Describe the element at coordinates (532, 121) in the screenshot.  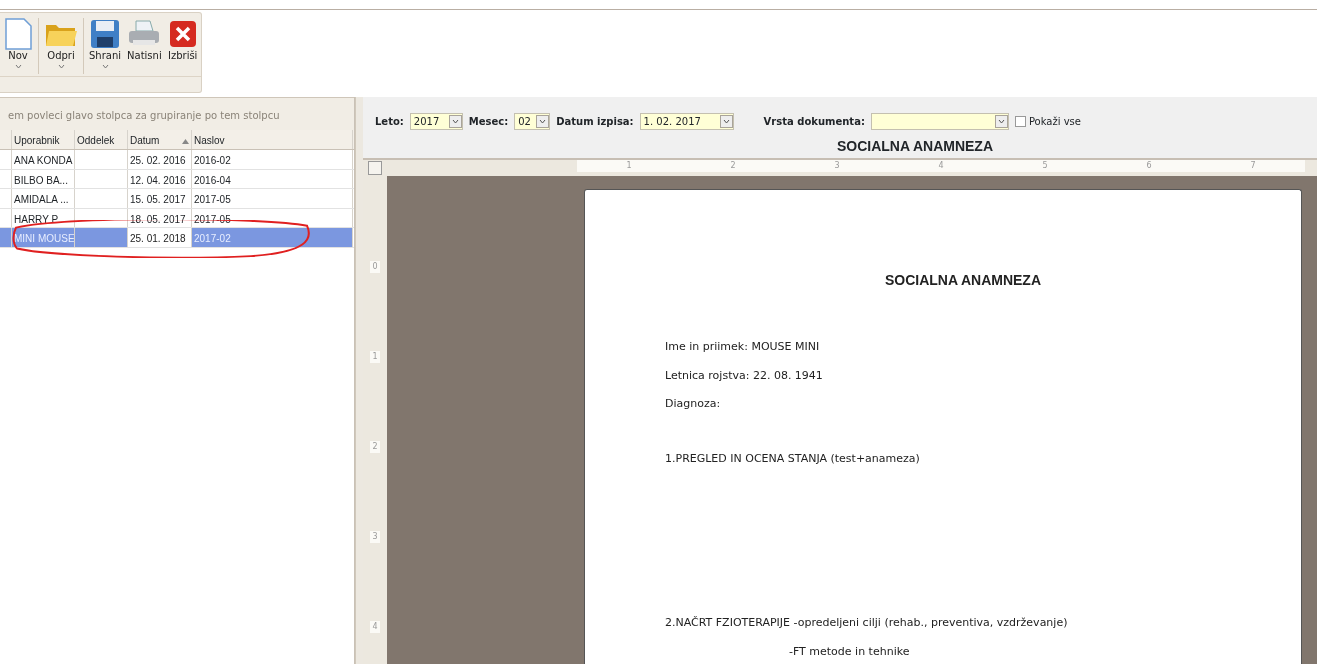
I see `month-dropdown: 02` at that location.